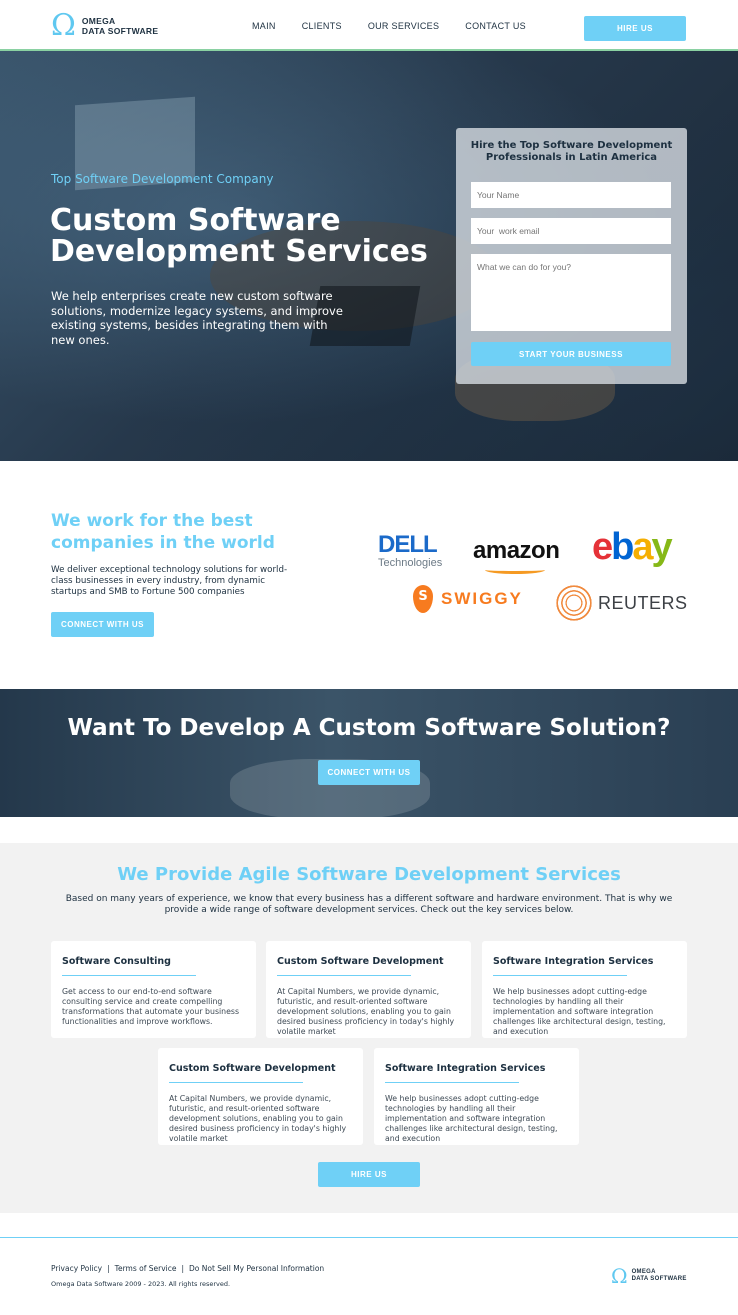 This screenshot has height=1315, width=738. I want to click on reuters-logo-name: REUTERS, so click(643, 602).